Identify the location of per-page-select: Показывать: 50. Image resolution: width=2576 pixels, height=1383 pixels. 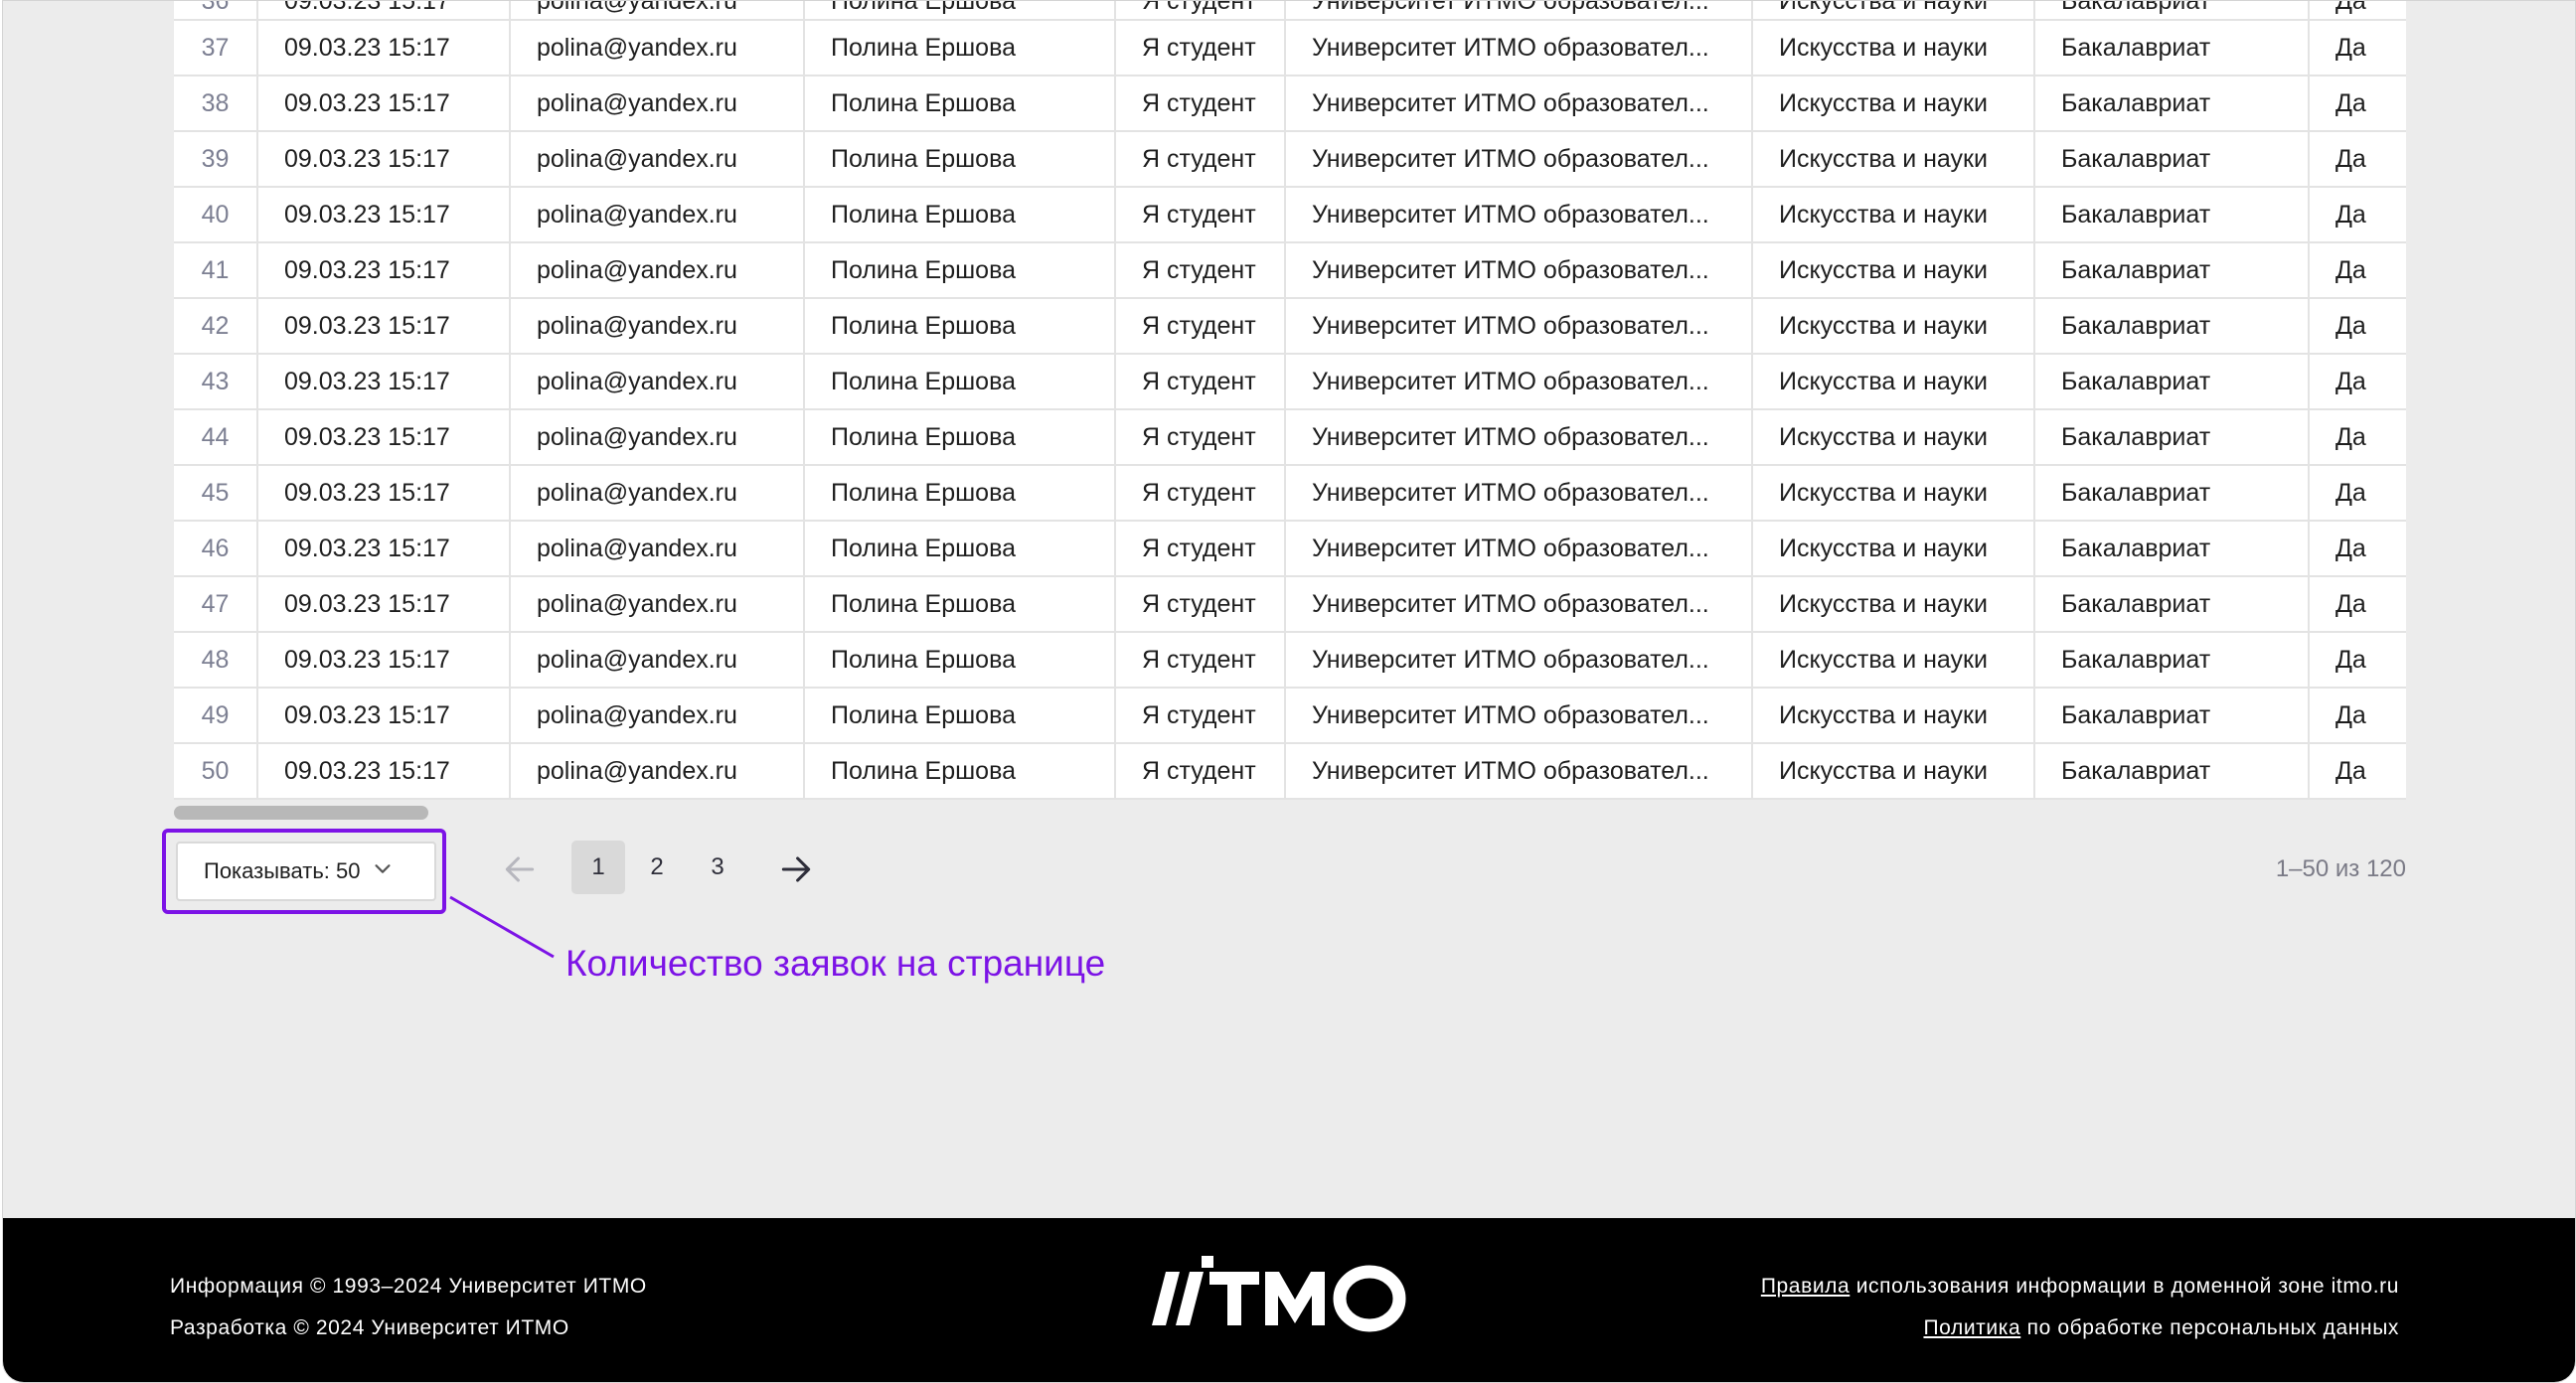
(306, 871).